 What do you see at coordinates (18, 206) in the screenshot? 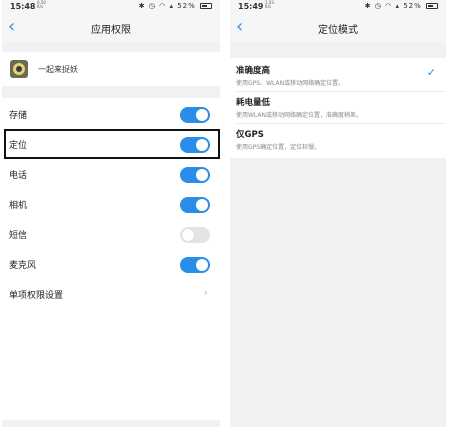
I see `permission-label: 相机` at bounding box center [18, 206].